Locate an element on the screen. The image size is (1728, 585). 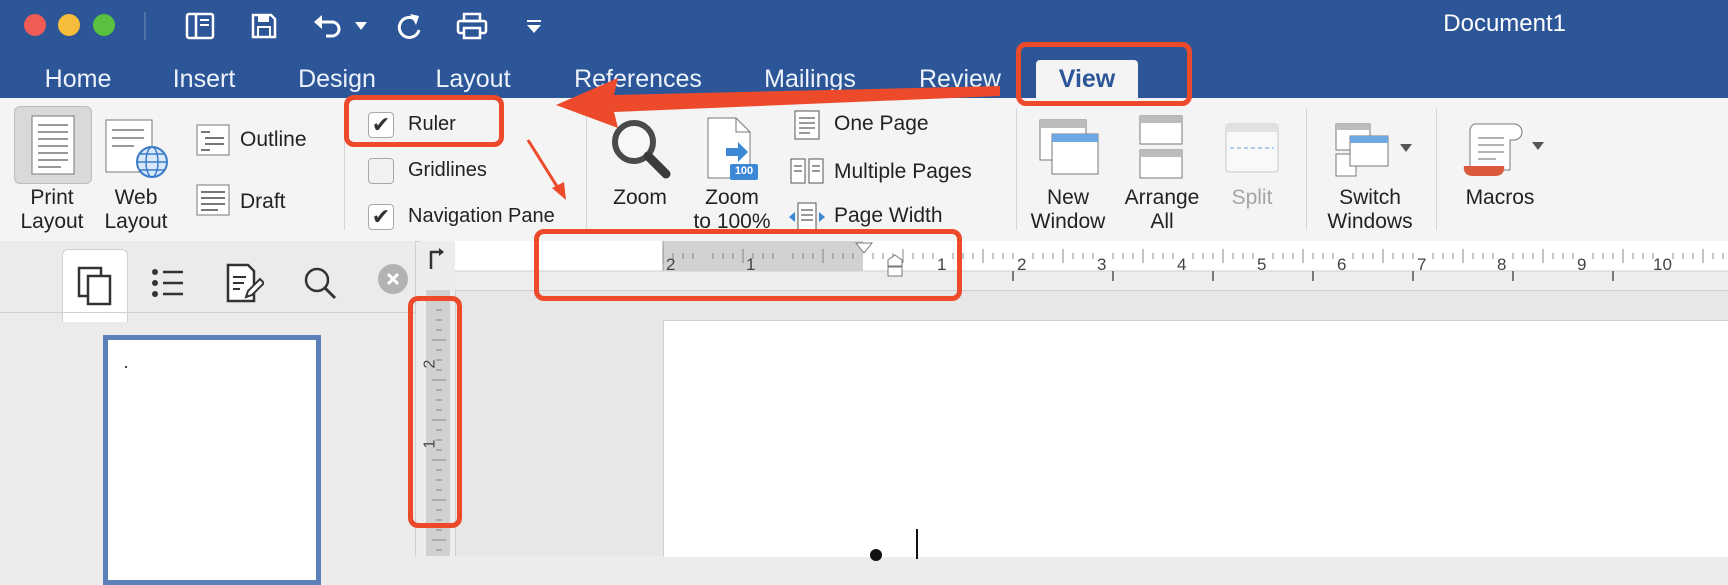
split-icon is located at coordinates (1252, 148).